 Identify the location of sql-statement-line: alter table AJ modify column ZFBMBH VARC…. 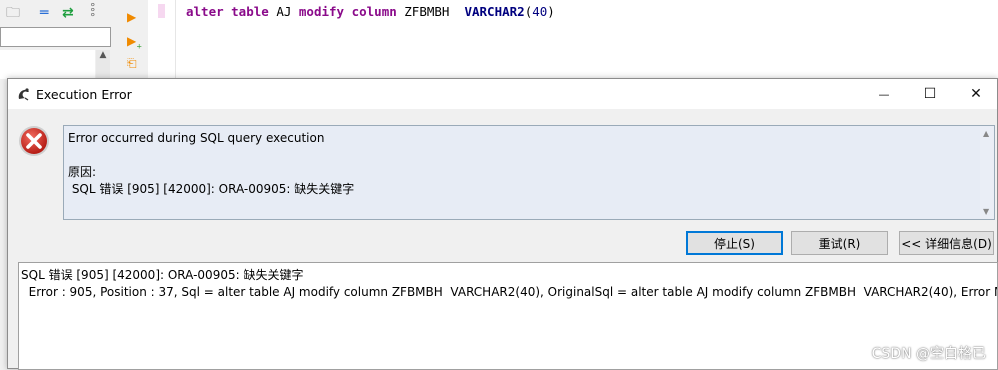
(370, 11).